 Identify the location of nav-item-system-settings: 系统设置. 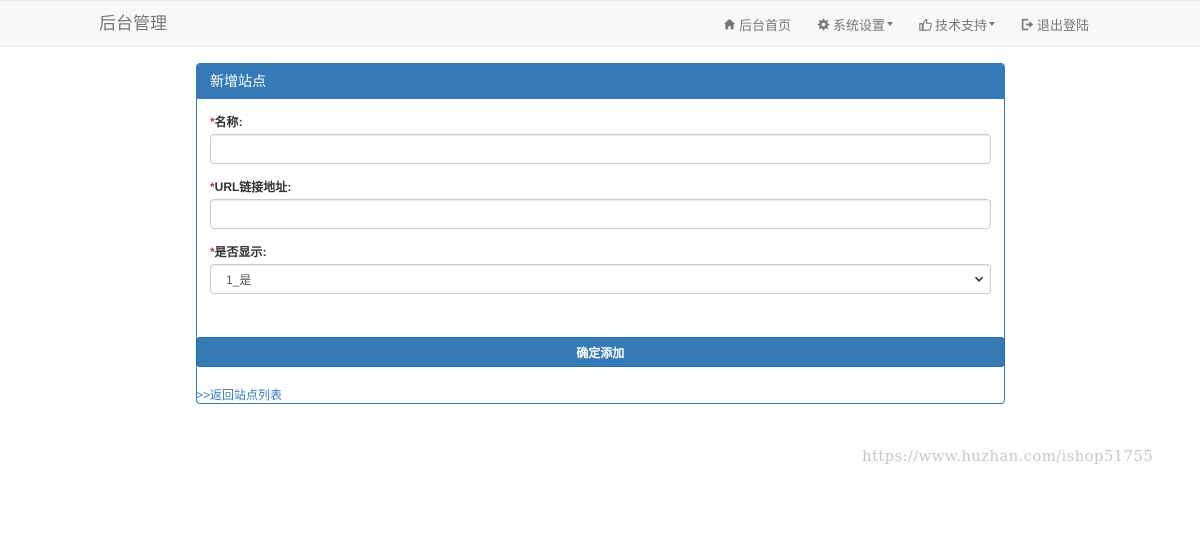
(855, 24).